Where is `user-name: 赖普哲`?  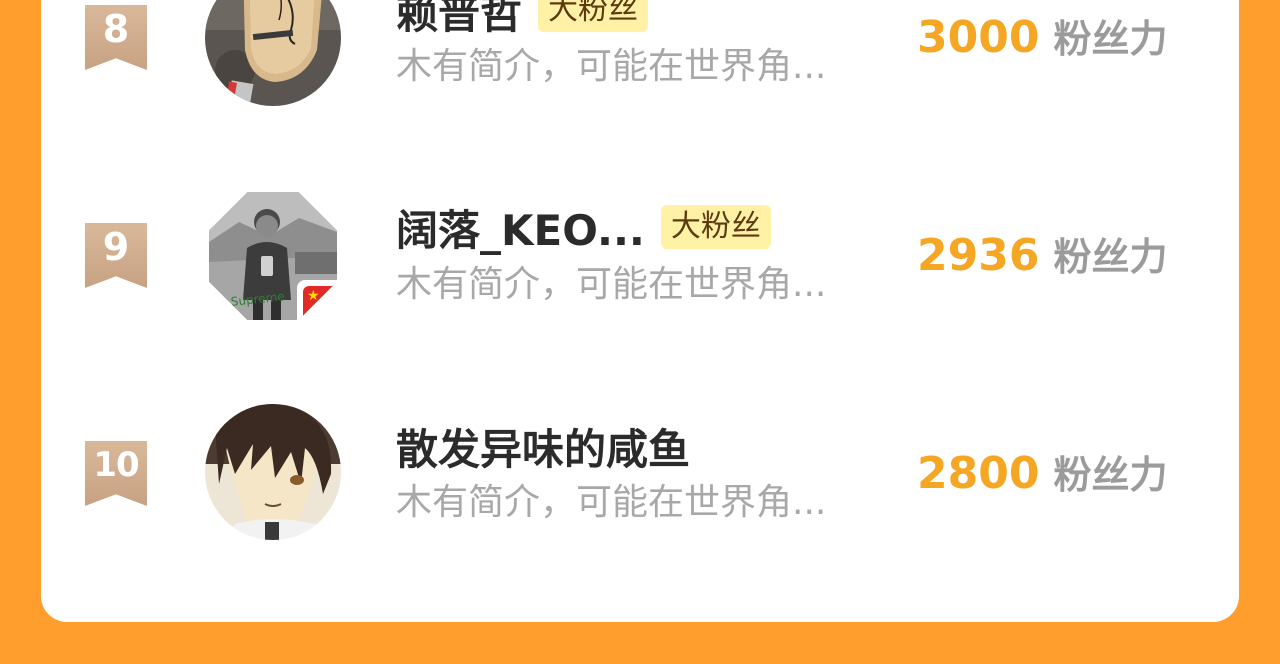
user-name: 赖普哲 is located at coordinates (459, 20).